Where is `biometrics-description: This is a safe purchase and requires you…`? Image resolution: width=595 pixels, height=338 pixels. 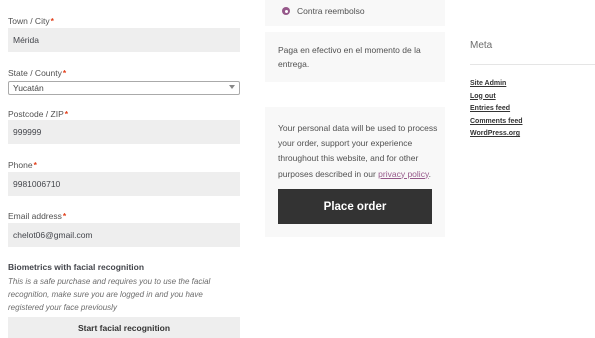 biometrics-description: This is a safe purchase and requires you… is located at coordinates (109, 294).